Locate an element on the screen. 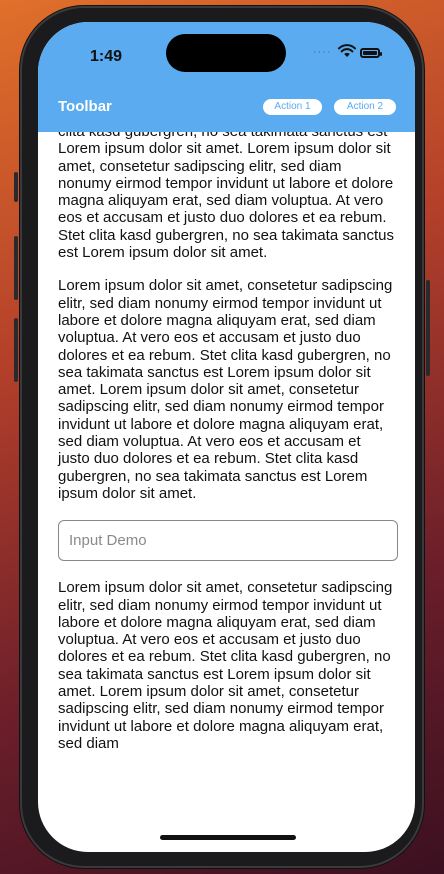 The width and height of the screenshot is (444, 874). volume-down-button is located at coordinates (16, 350).